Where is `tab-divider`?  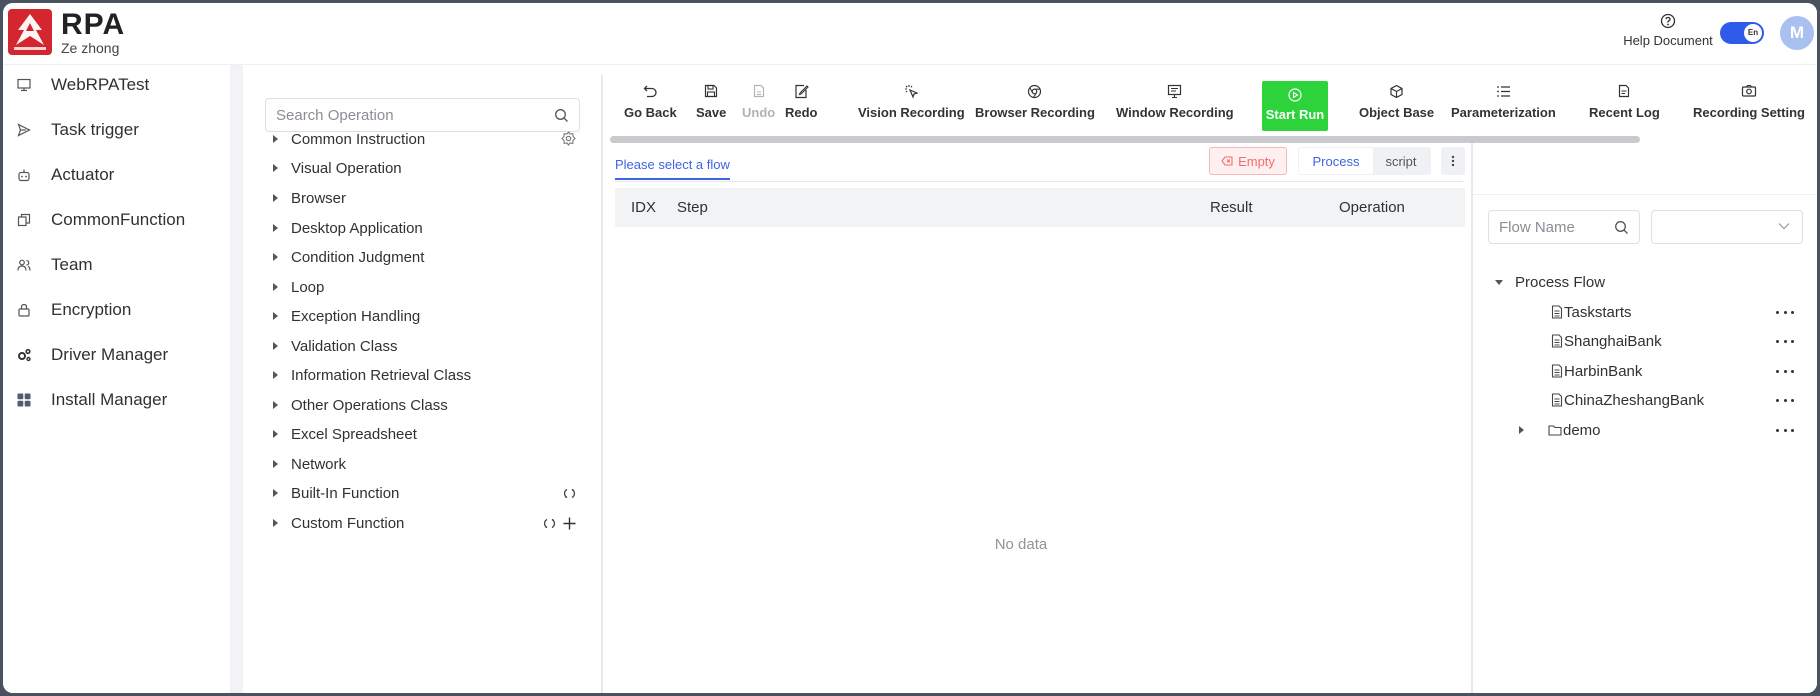 tab-divider is located at coordinates (1039, 181).